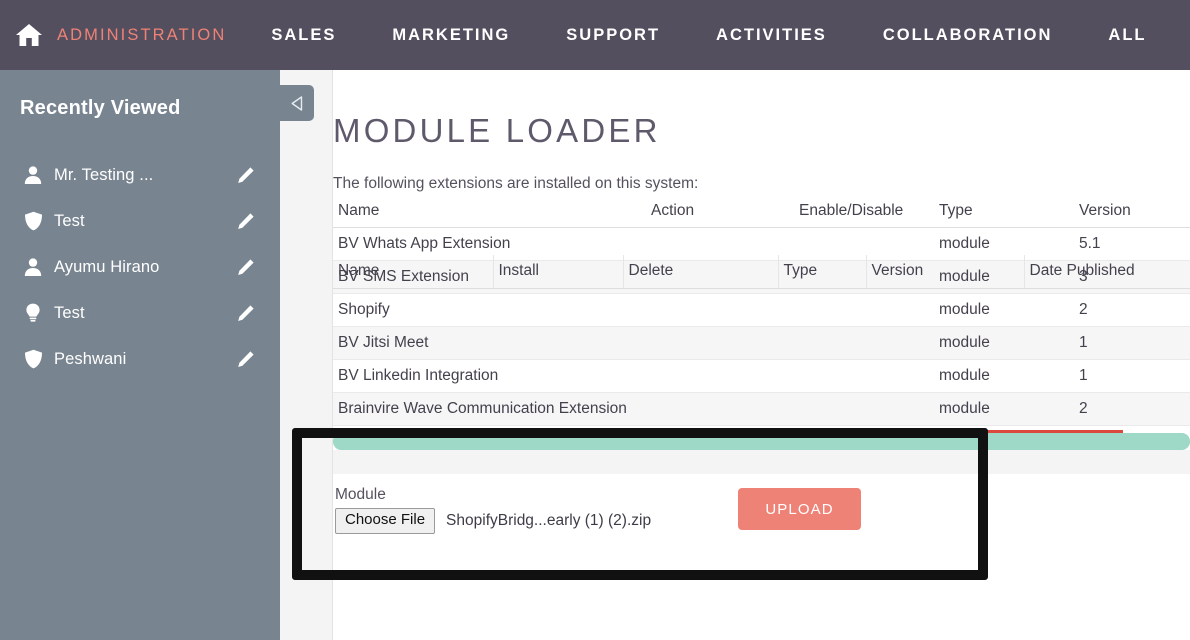 Image resolution: width=1190 pixels, height=640 pixels. Describe the element at coordinates (360, 494) in the screenshot. I see `module-field-label: Module` at that location.